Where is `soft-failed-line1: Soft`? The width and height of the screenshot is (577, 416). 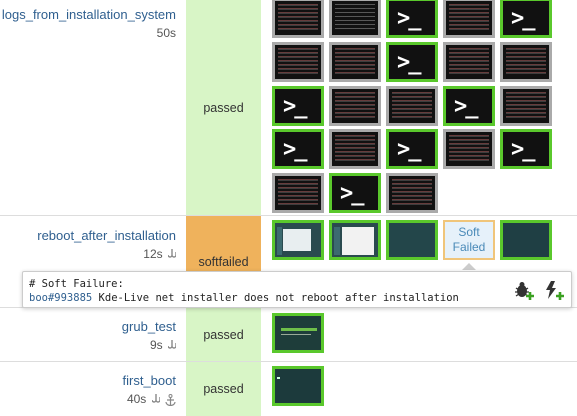
soft-failed-line1: Soft is located at coordinates (469, 232).